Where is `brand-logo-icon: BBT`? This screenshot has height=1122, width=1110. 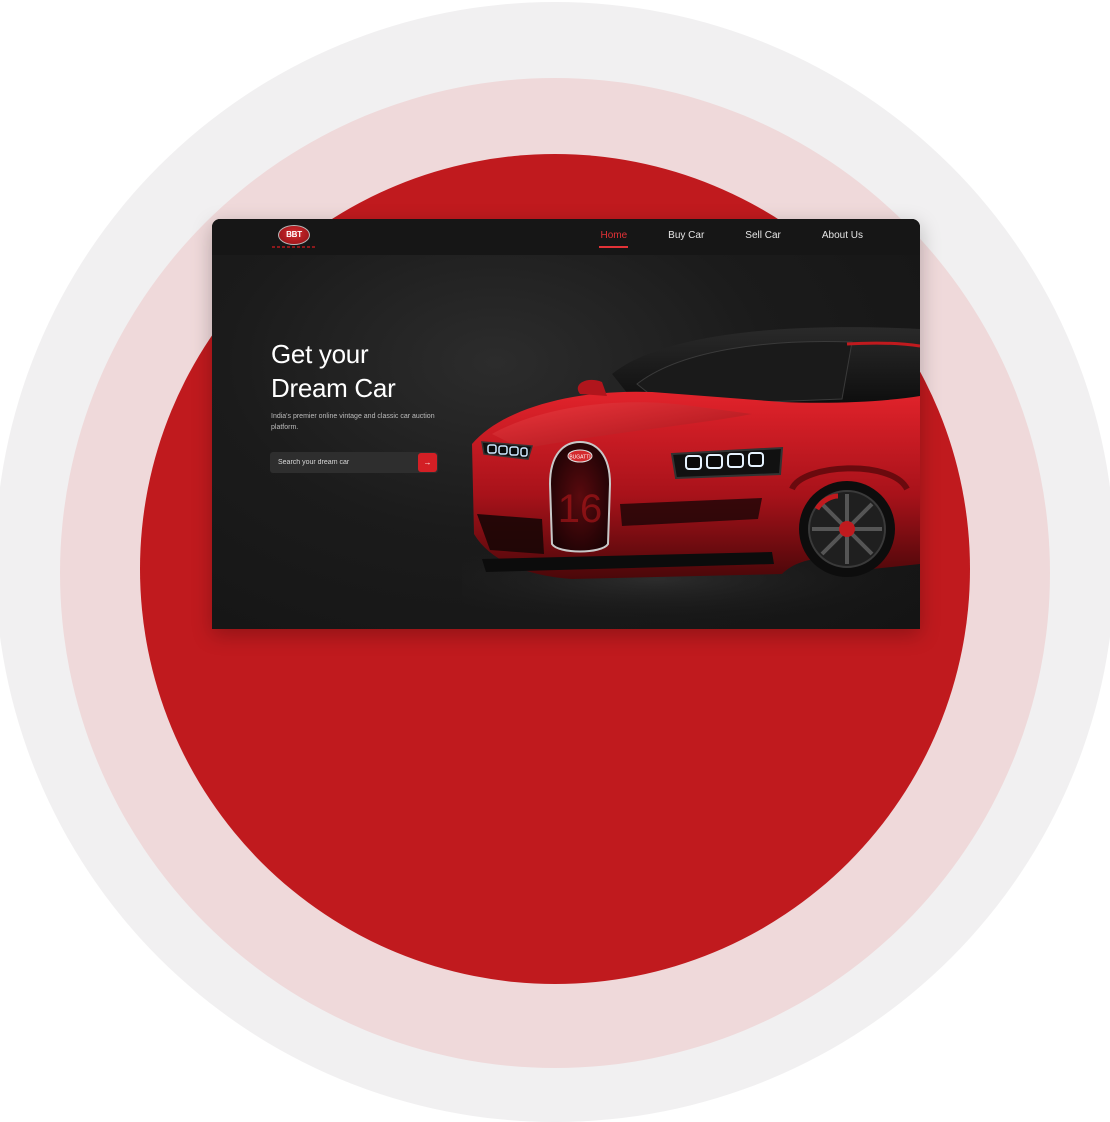
brand-logo-icon: BBT is located at coordinates (294, 235).